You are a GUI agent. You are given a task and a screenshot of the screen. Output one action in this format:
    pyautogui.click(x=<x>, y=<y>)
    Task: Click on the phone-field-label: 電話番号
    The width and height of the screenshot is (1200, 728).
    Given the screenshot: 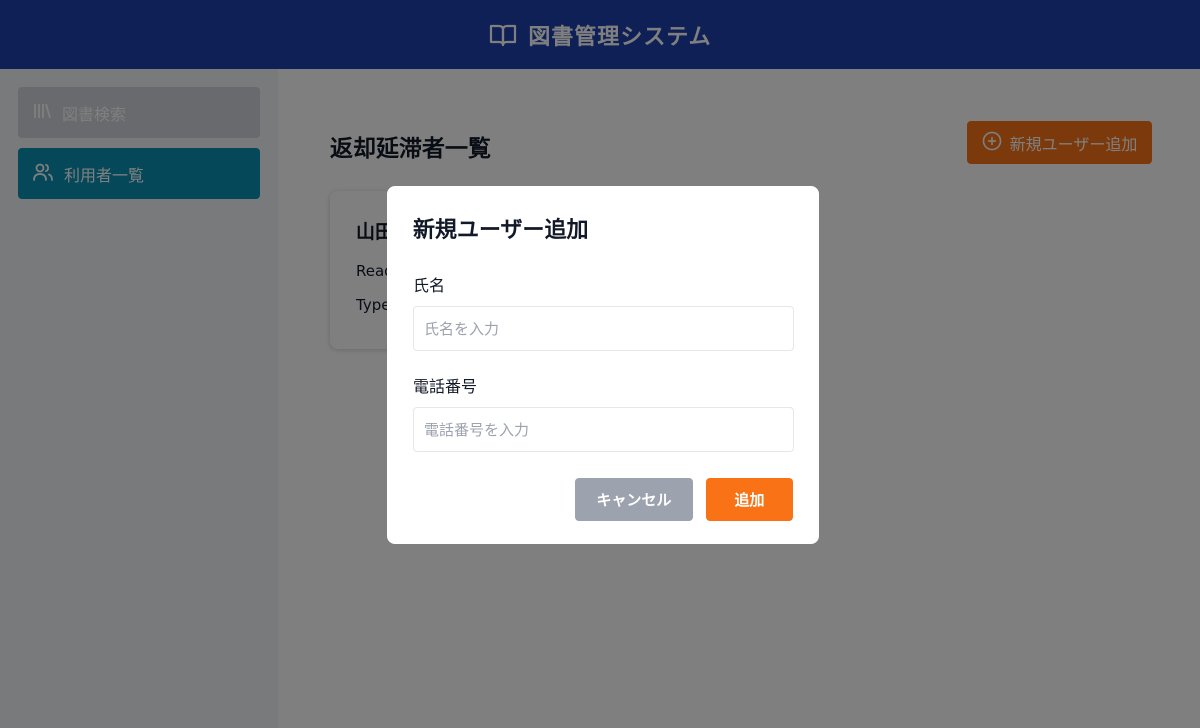 What is the action you would take?
    pyautogui.click(x=445, y=386)
    